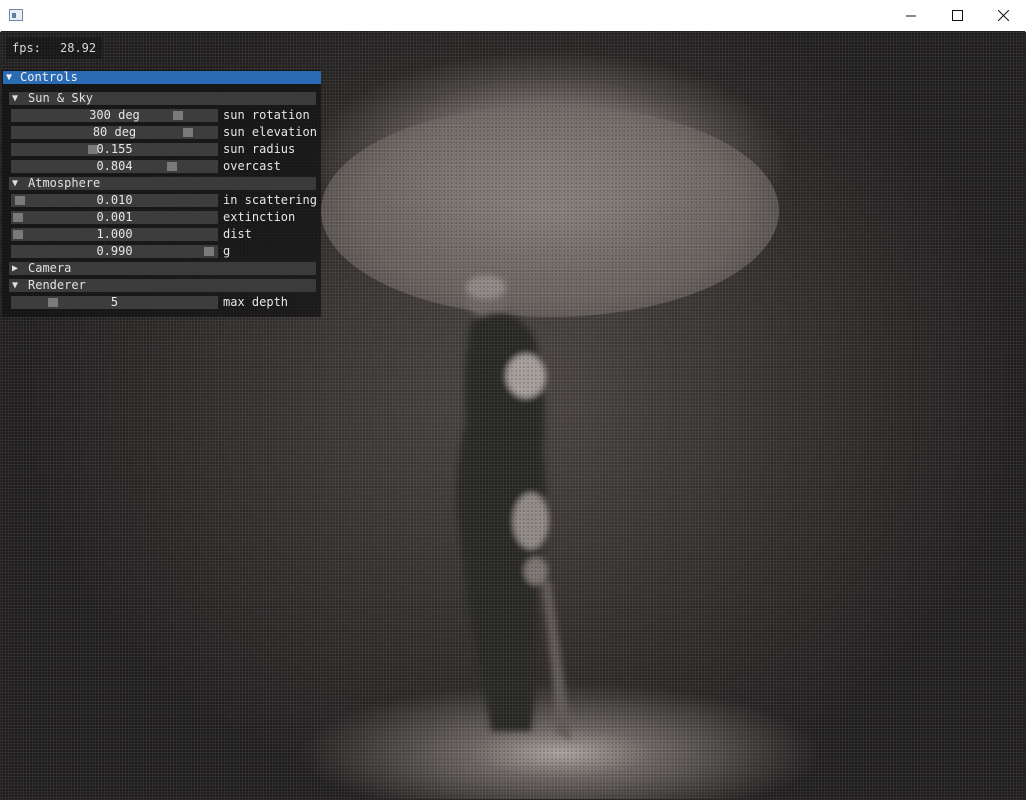  I want to click on slider-value: 0.804, so click(114, 166).